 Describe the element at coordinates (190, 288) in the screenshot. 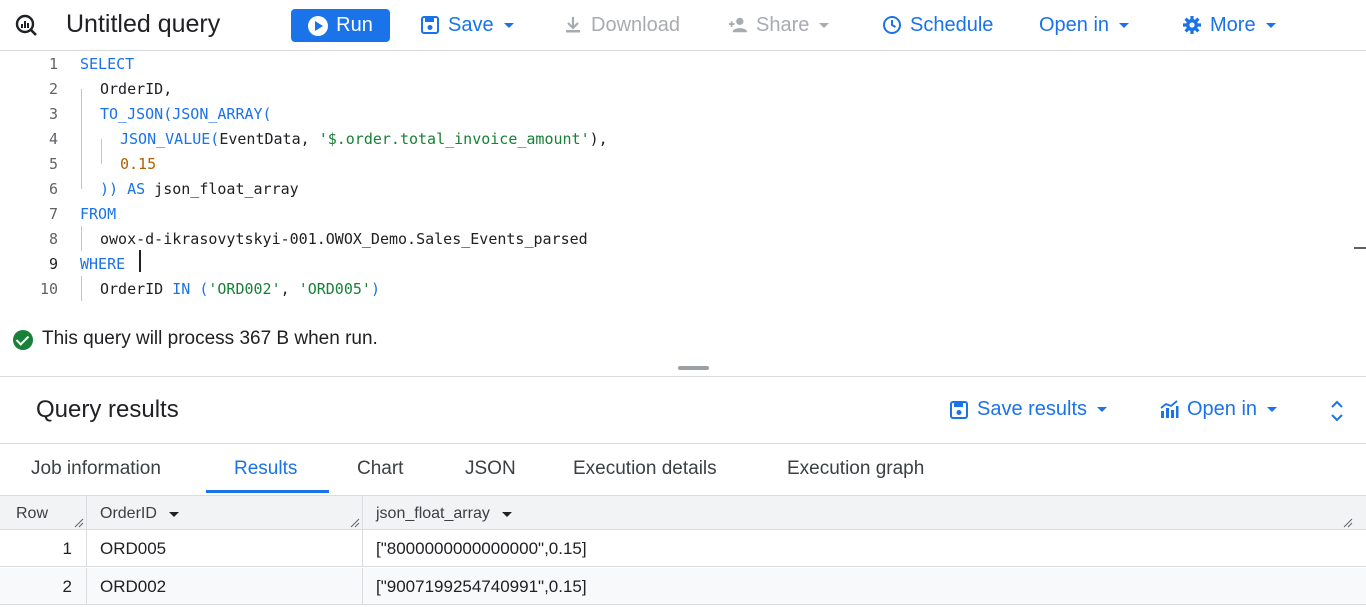

I see `keyword: IN (` at that location.